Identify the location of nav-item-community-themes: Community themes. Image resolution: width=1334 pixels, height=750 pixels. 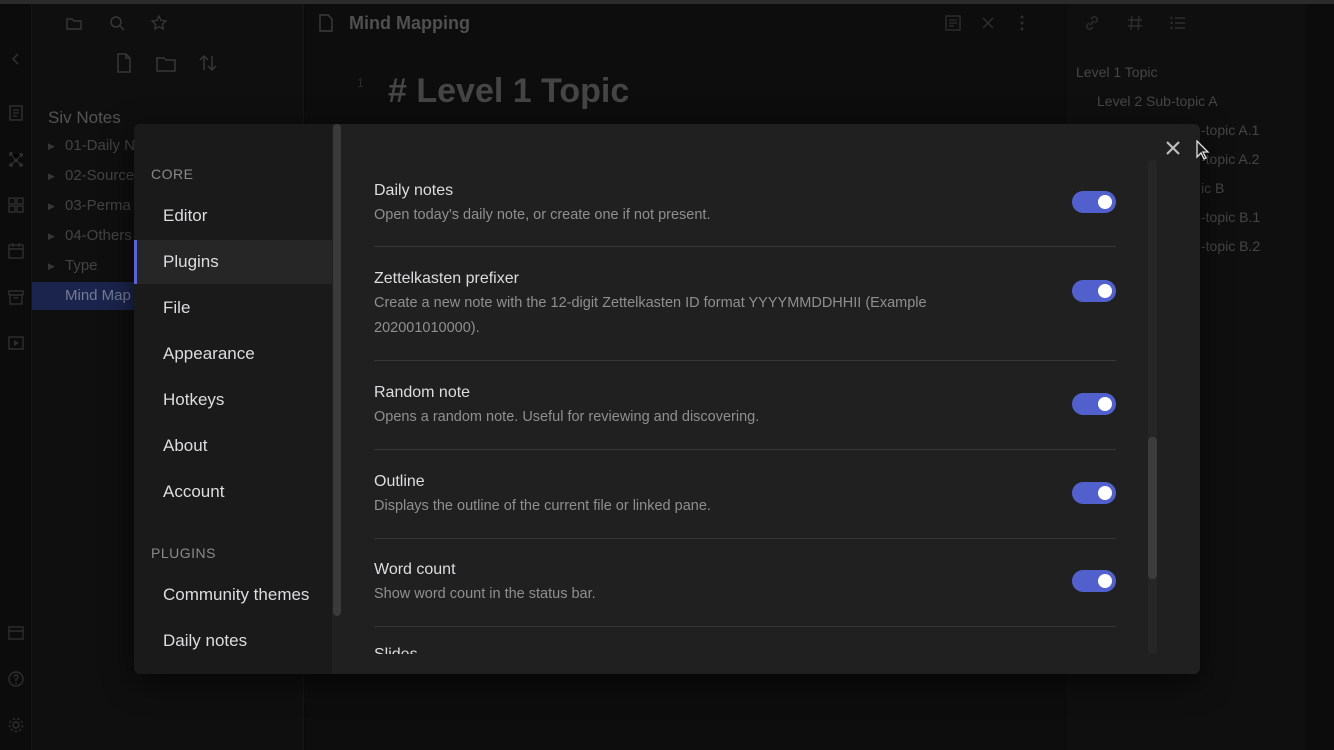
(233, 595).